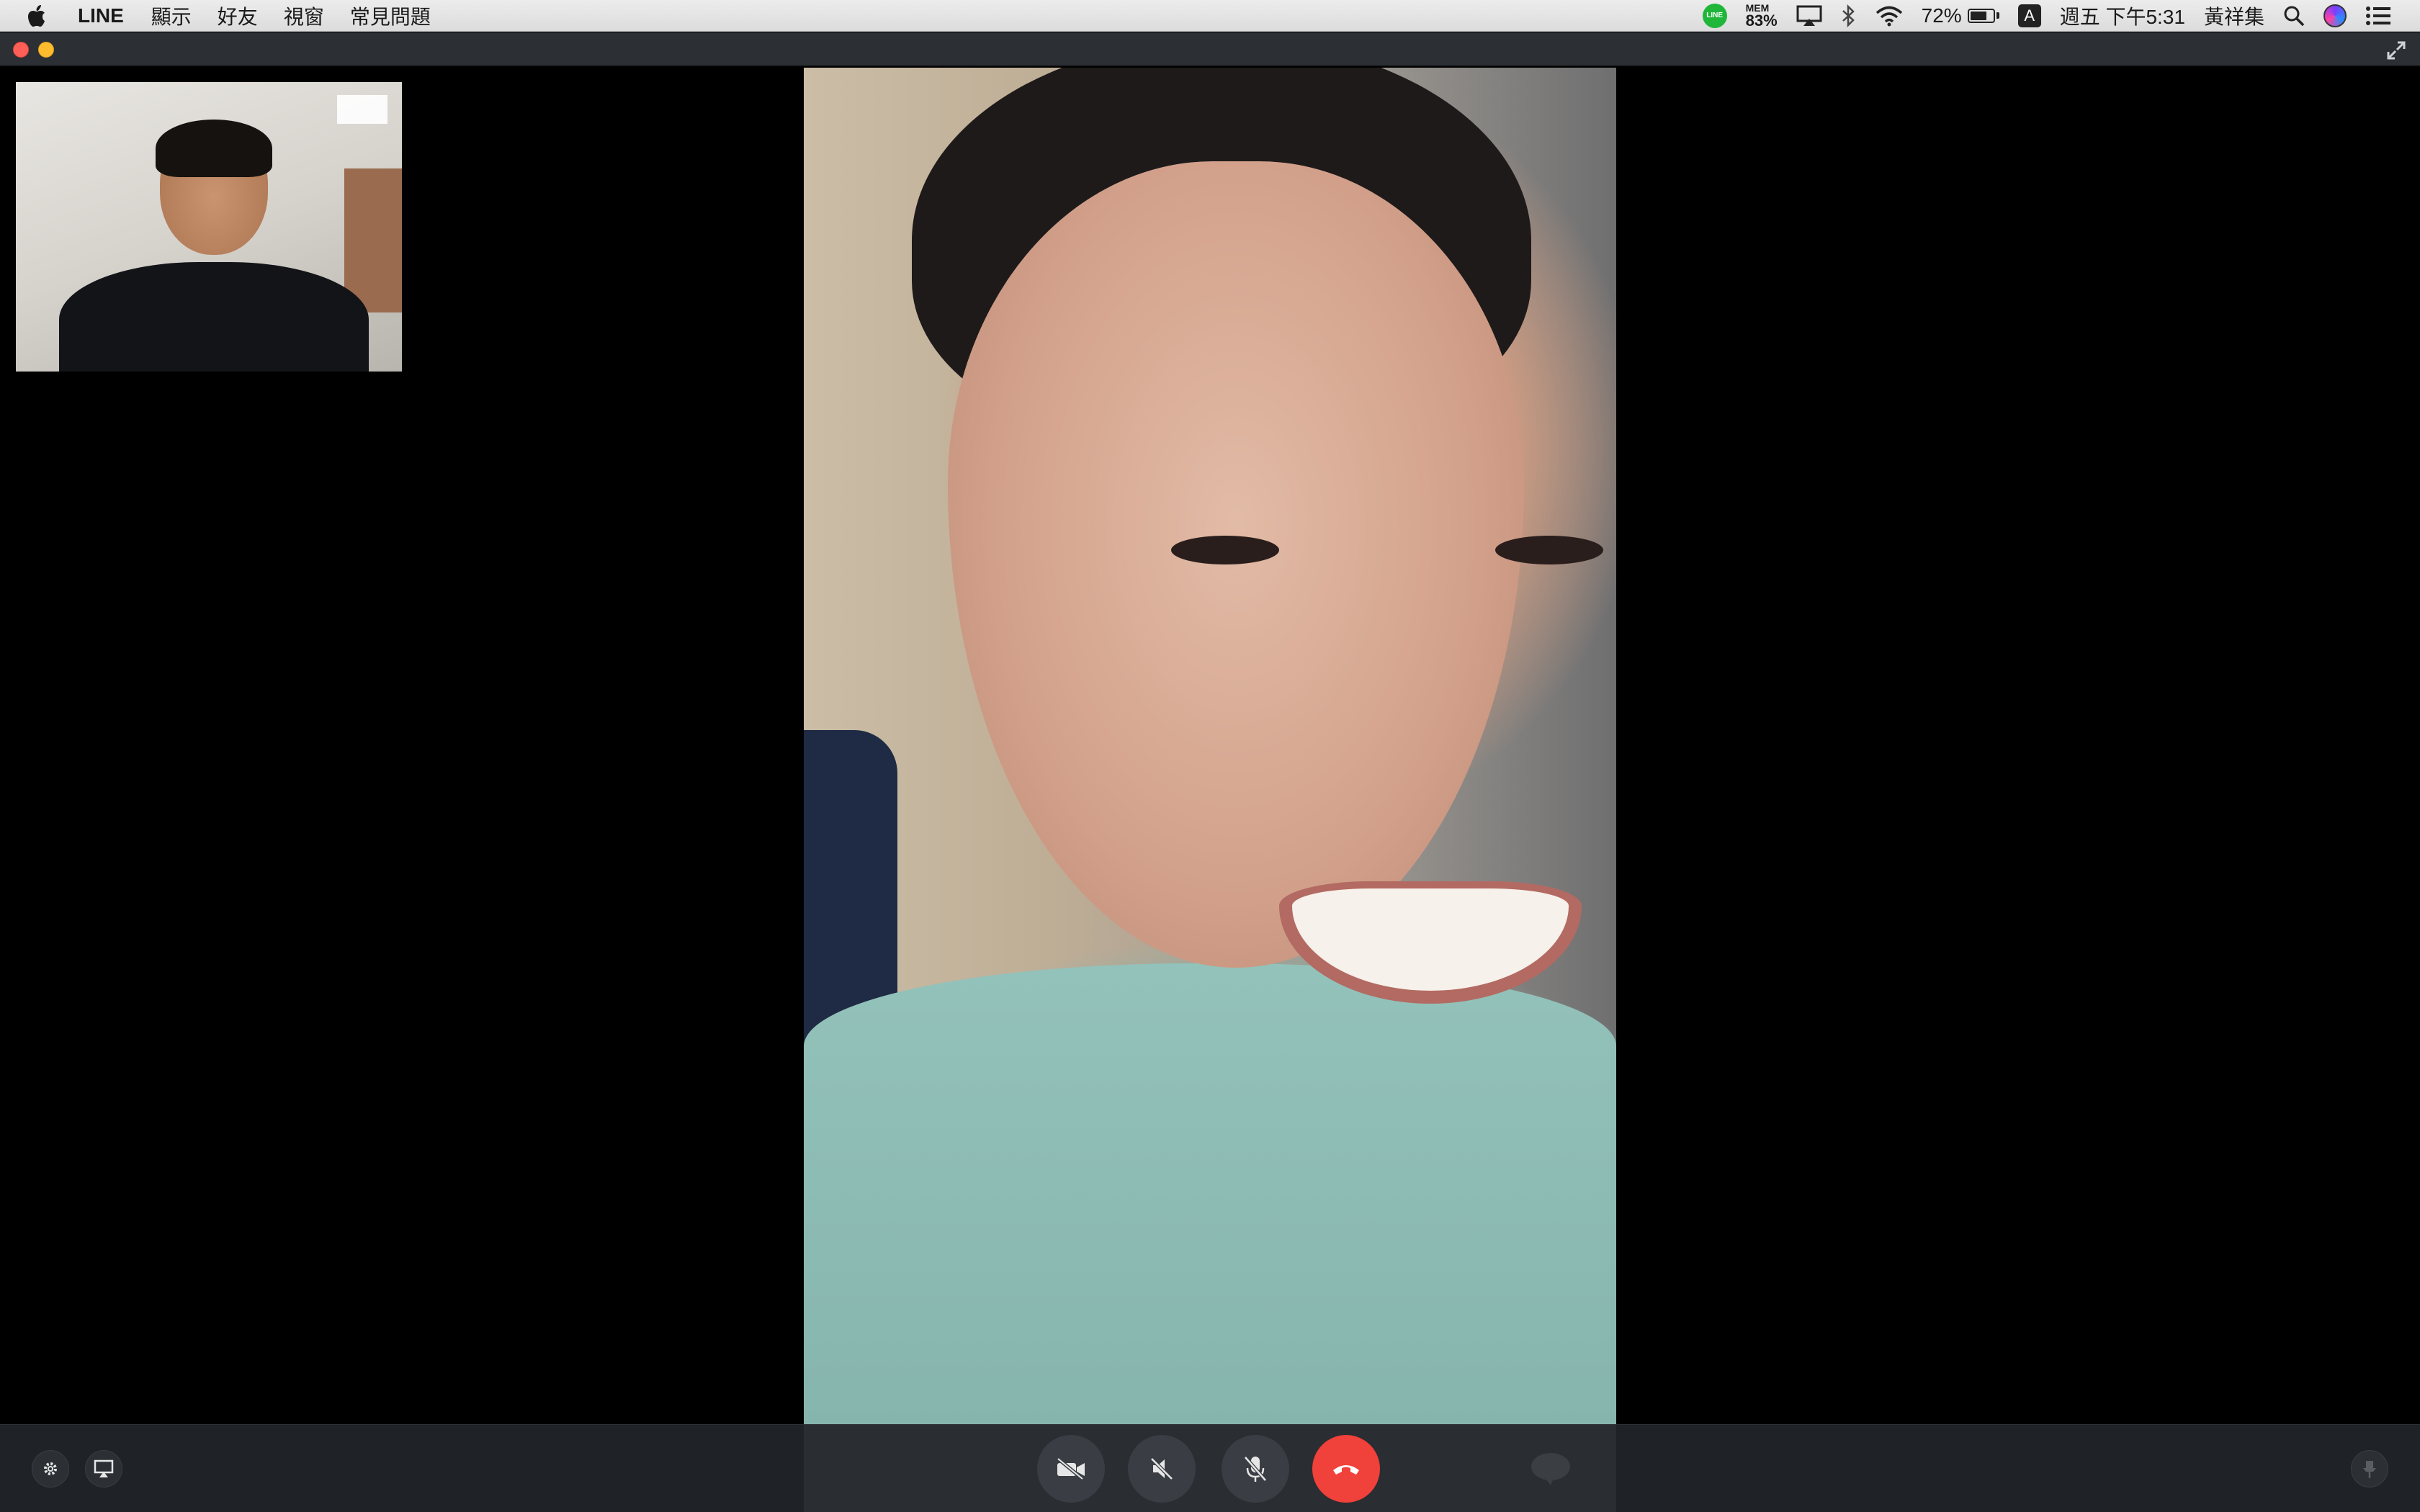 This screenshot has height=1512, width=2420. I want to click on menu-app-name: LINE, so click(101, 15).